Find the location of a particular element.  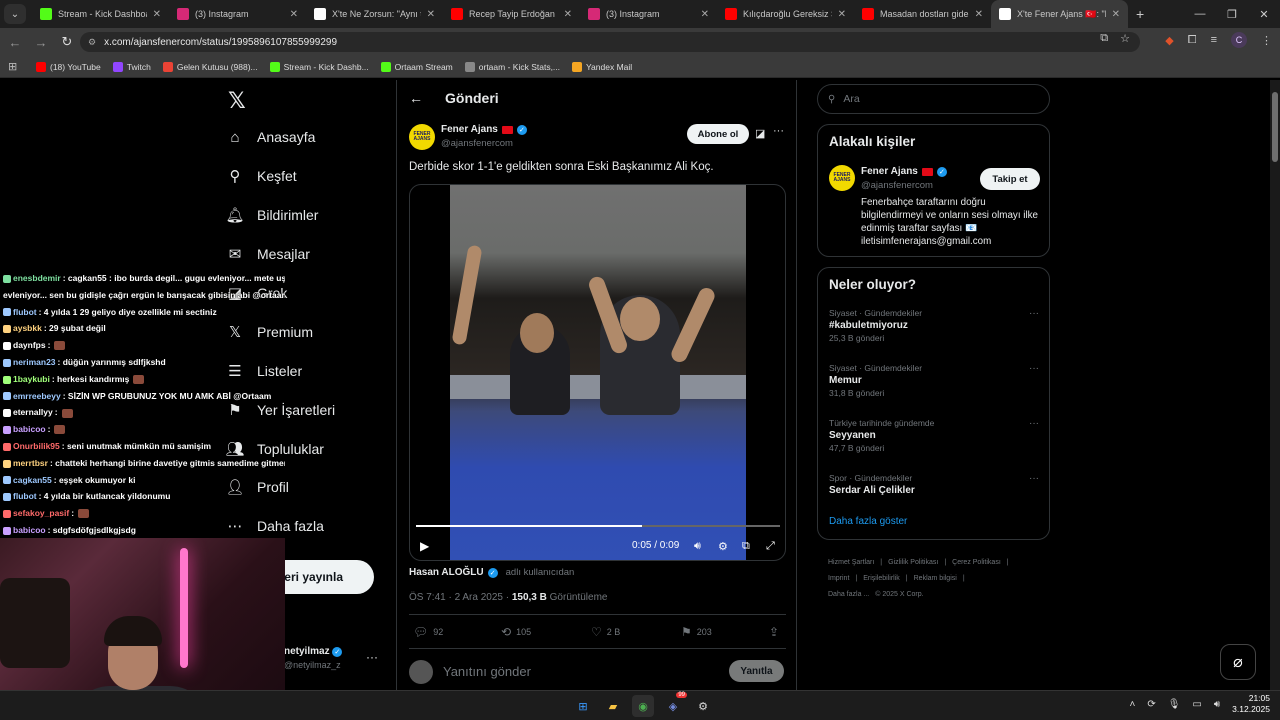

author-name: Fener Ajans ✓ is located at coordinates (484, 129).